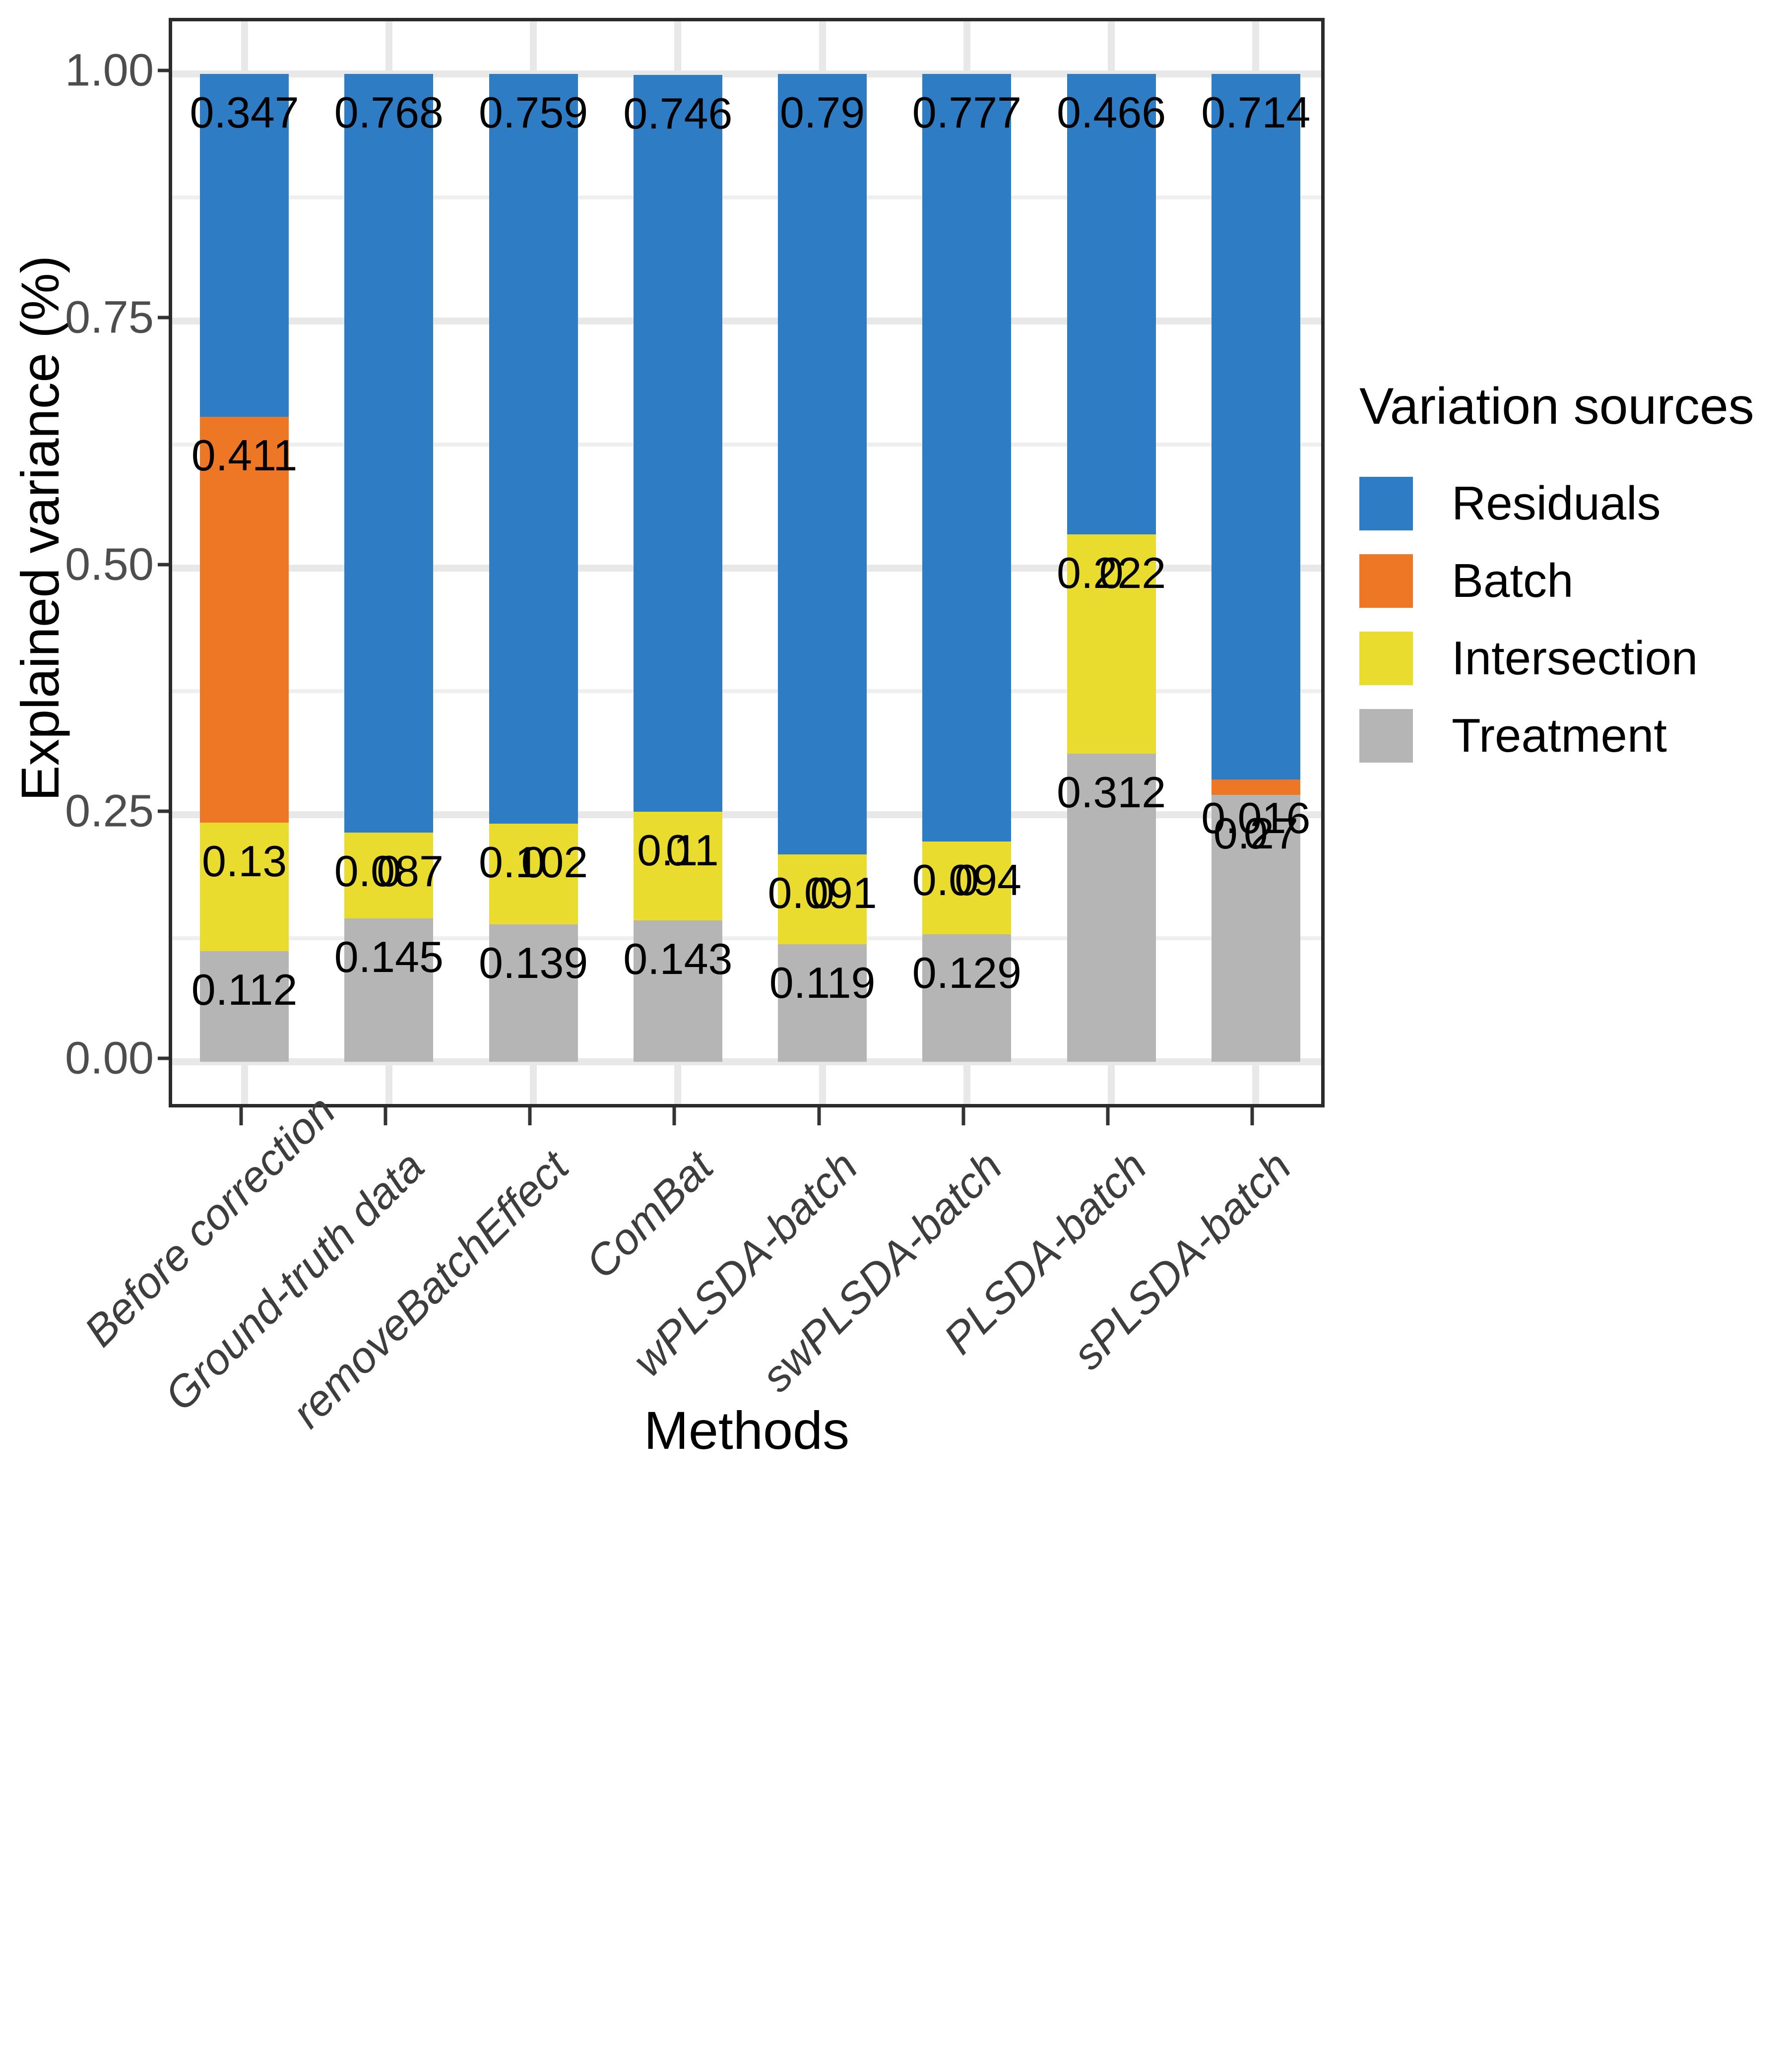 This screenshot has width=1786, height=2072. What do you see at coordinates (109, 318) in the screenshot?
I see `y-axis-tick-label: 0.75` at bounding box center [109, 318].